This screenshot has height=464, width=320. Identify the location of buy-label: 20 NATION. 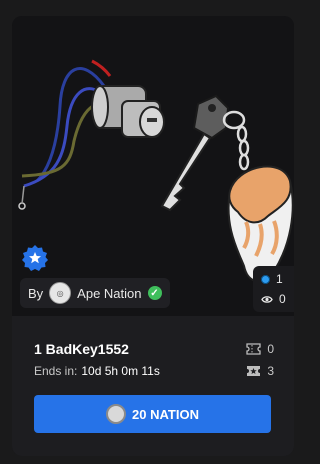
(165, 414).